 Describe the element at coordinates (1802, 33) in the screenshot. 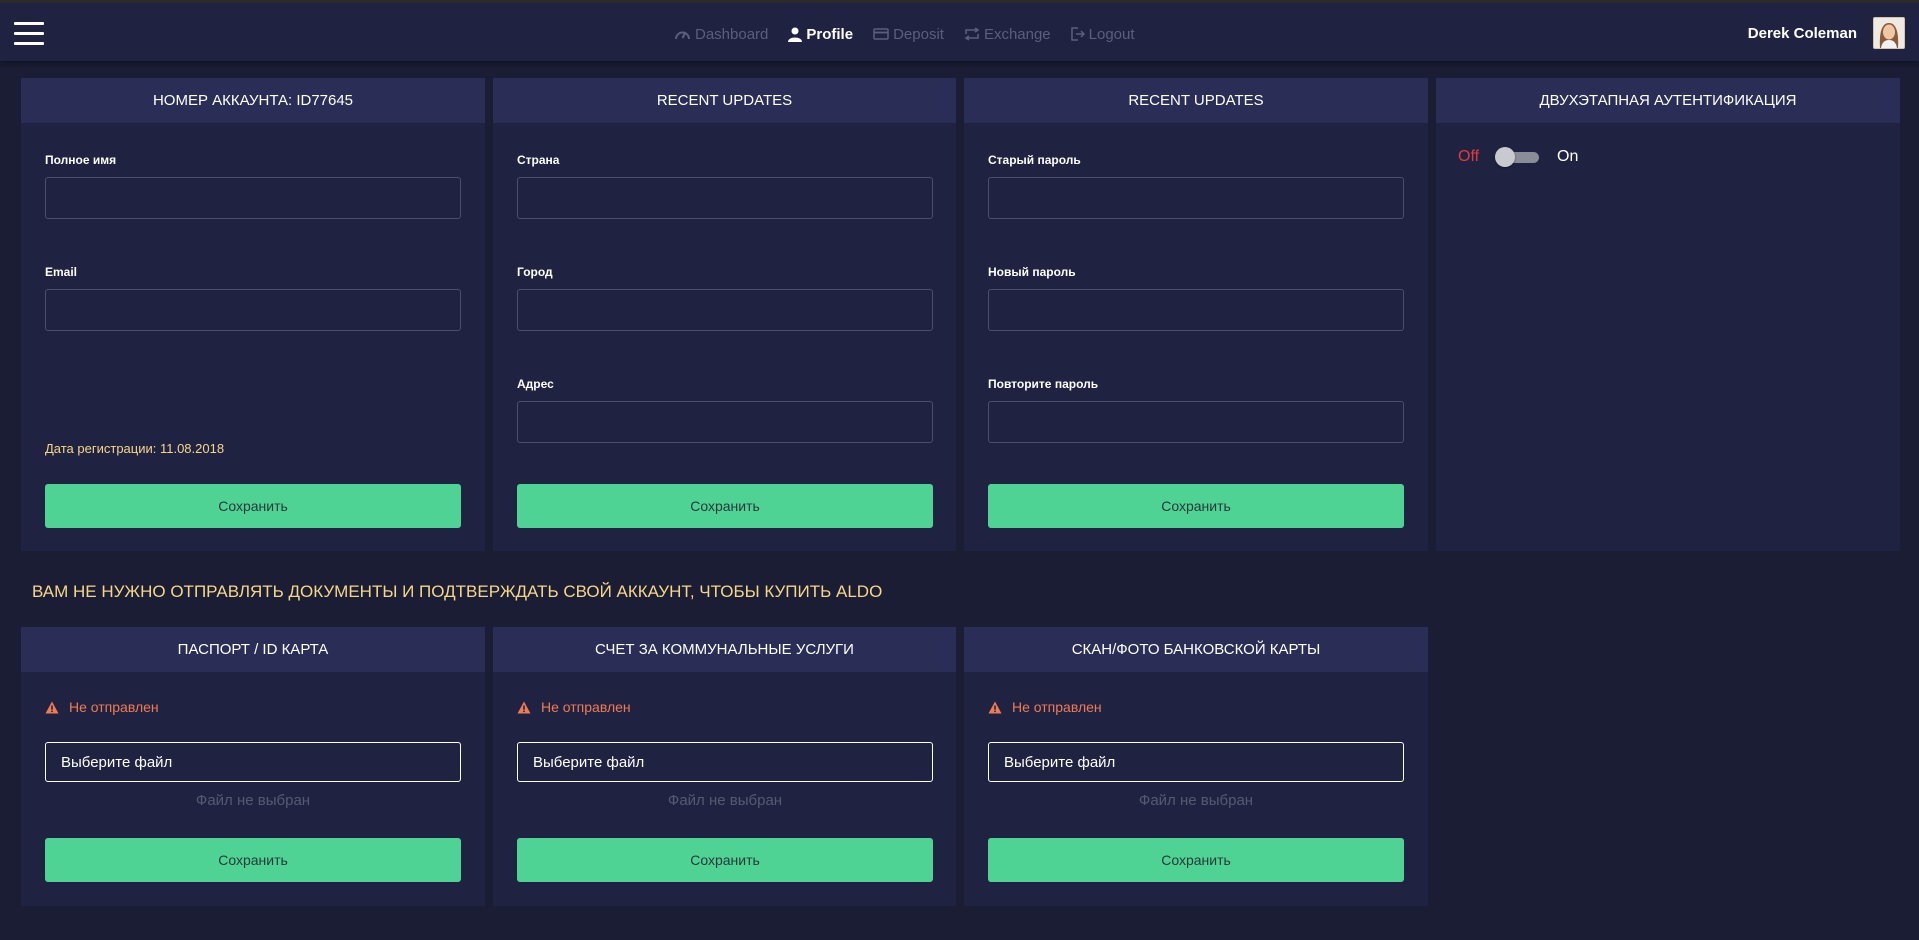

I see `user-name: Derek Coleman` at that location.